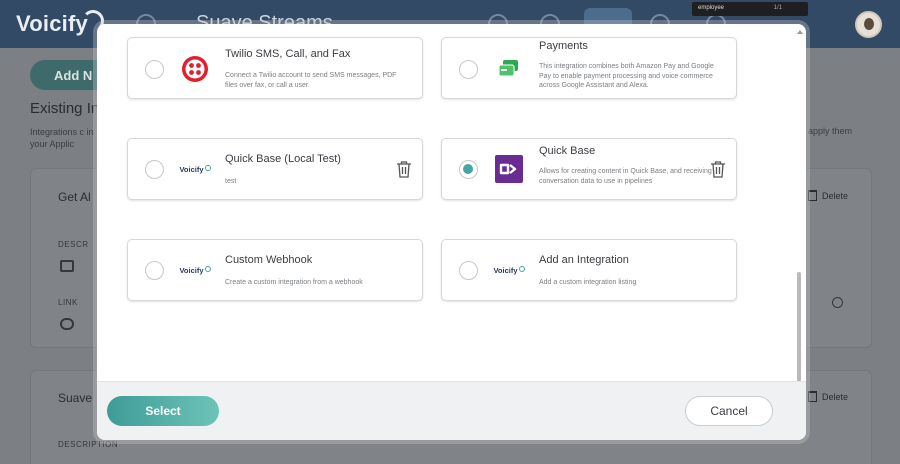 Image resolution: width=900 pixels, height=464 pixels. What do you see at coordinates (67, 266) in the screenshot?
I see `document-icon` at bounding box center [67, 266].